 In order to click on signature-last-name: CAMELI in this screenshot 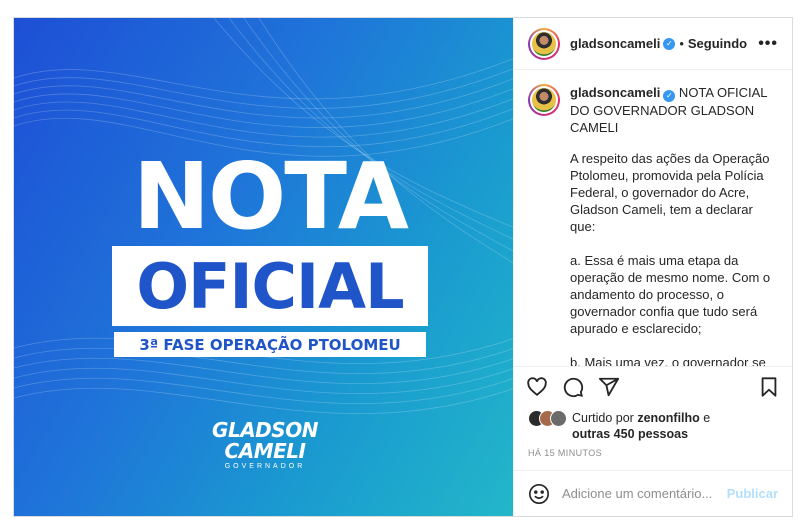, I will do `click(265, 451)`.